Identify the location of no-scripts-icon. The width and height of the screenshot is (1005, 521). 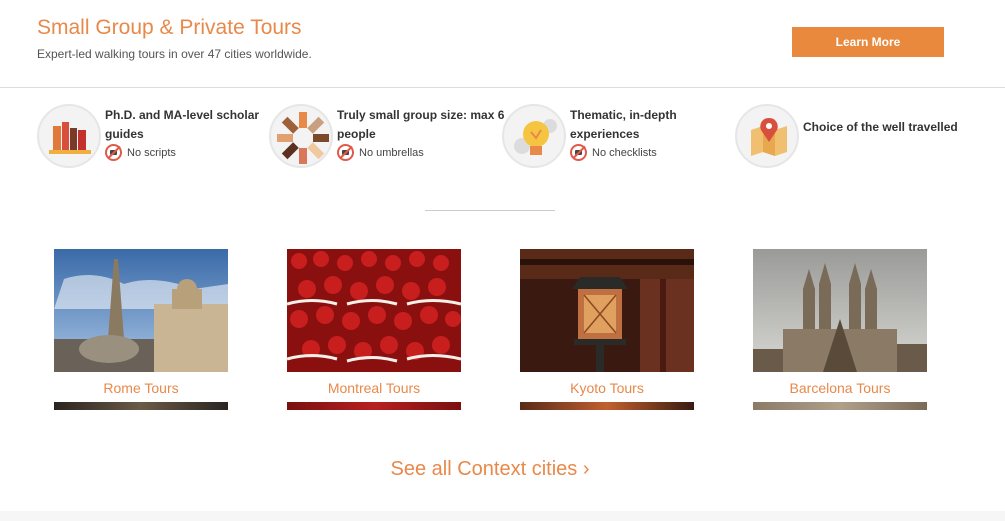
(113, 152).